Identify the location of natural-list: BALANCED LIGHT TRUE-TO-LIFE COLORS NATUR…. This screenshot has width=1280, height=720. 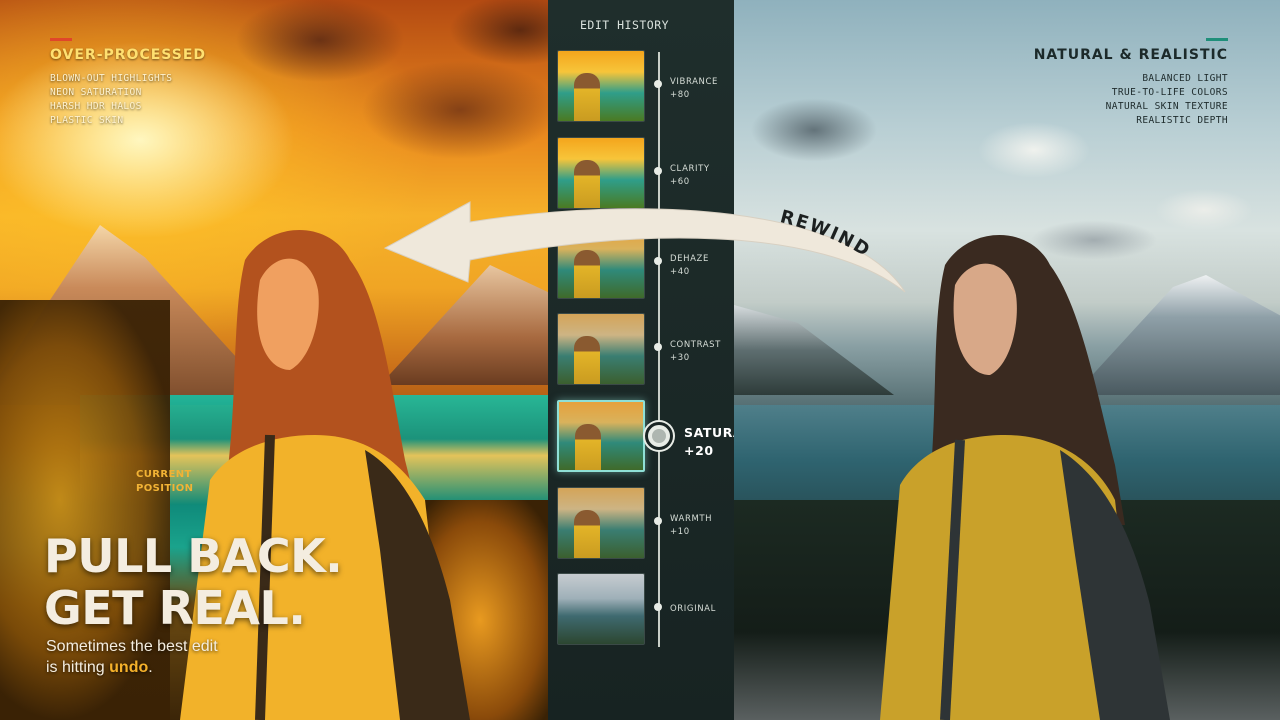
(1131, 100).